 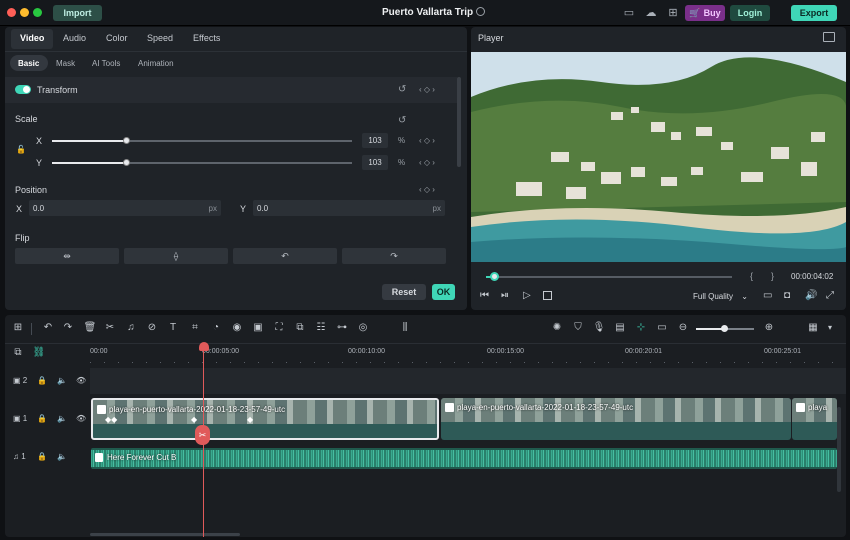 What do you see at coordinates (110, 328) in the screenshot?
I see `split-icon: ✂` at bounding box center [110, 328].